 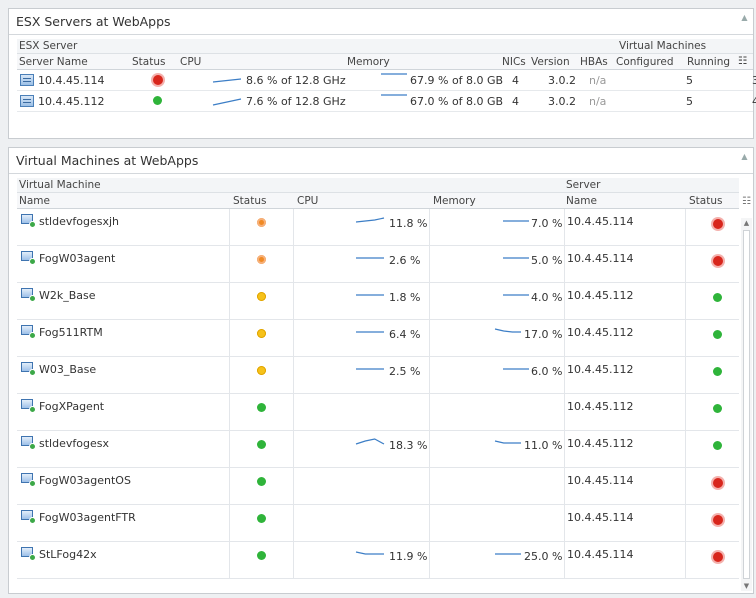 I want to click on vertical-scrollbar: ▲ ▼, so click(x=746, y=404).